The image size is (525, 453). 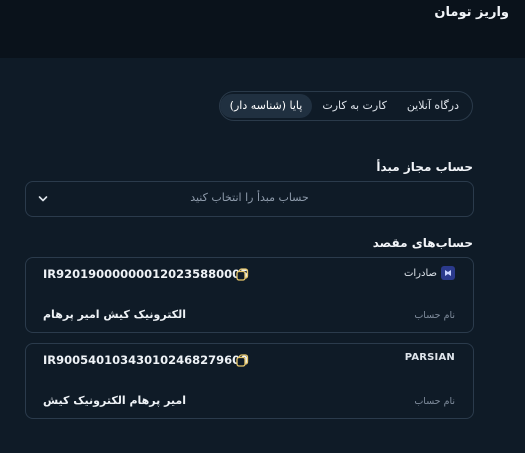 I want to click on top-header: واریز تومان, so click(x=262, y=29).